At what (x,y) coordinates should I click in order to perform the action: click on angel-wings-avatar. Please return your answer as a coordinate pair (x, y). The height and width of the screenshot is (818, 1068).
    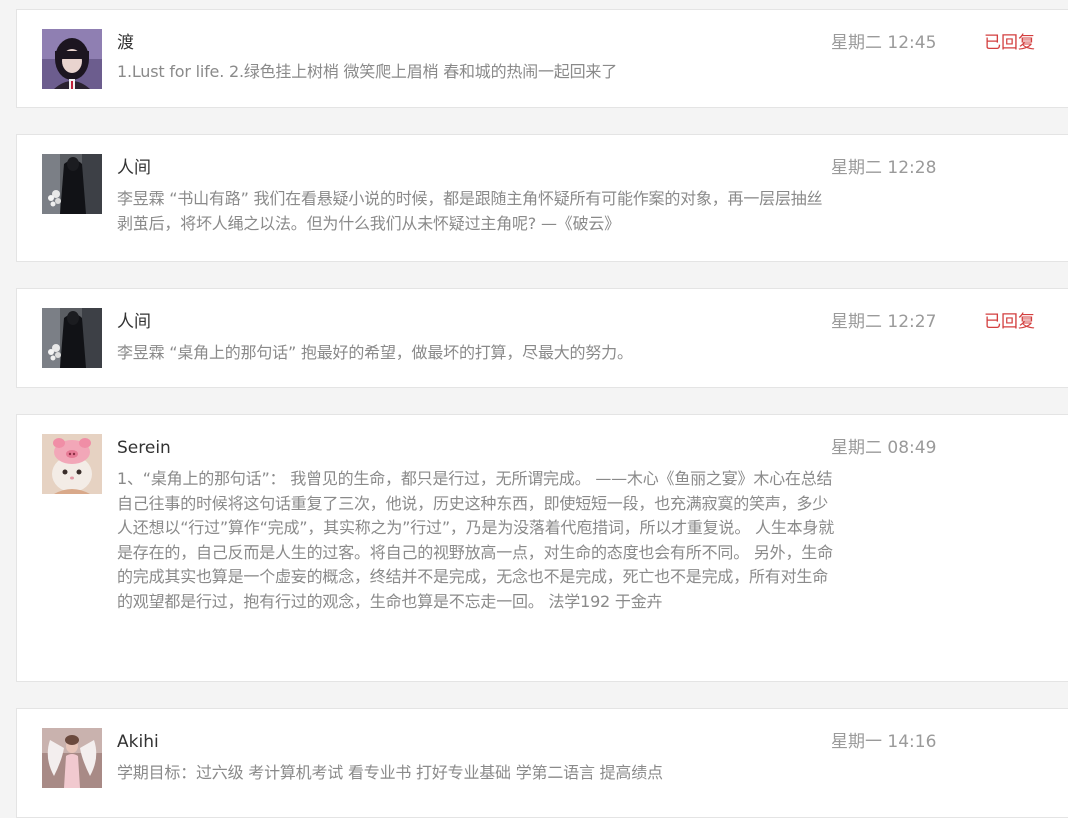
    Looking at the image, I should click on (72, 758).